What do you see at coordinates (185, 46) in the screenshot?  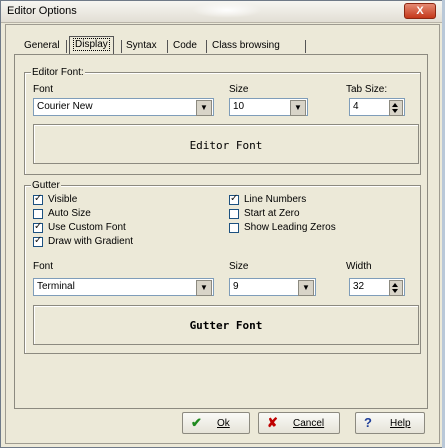 I see `tab-code: Code` at bounding box center [185, 46].